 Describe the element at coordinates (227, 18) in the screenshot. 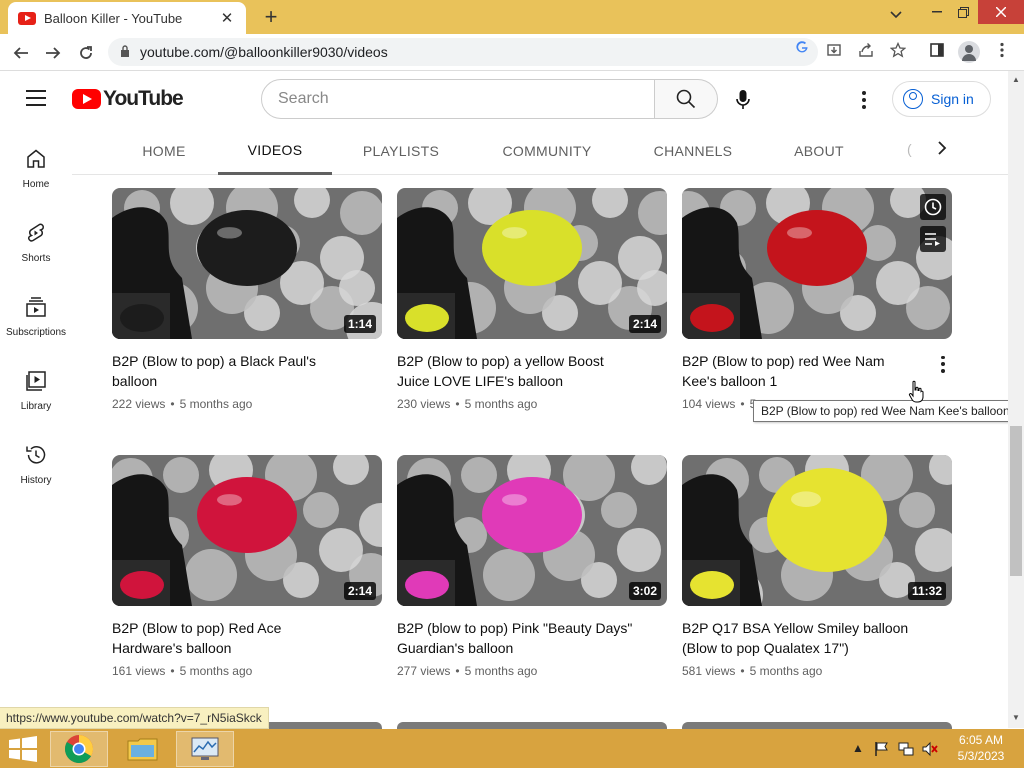

I see `tab-close-icon: ✕` at that location.